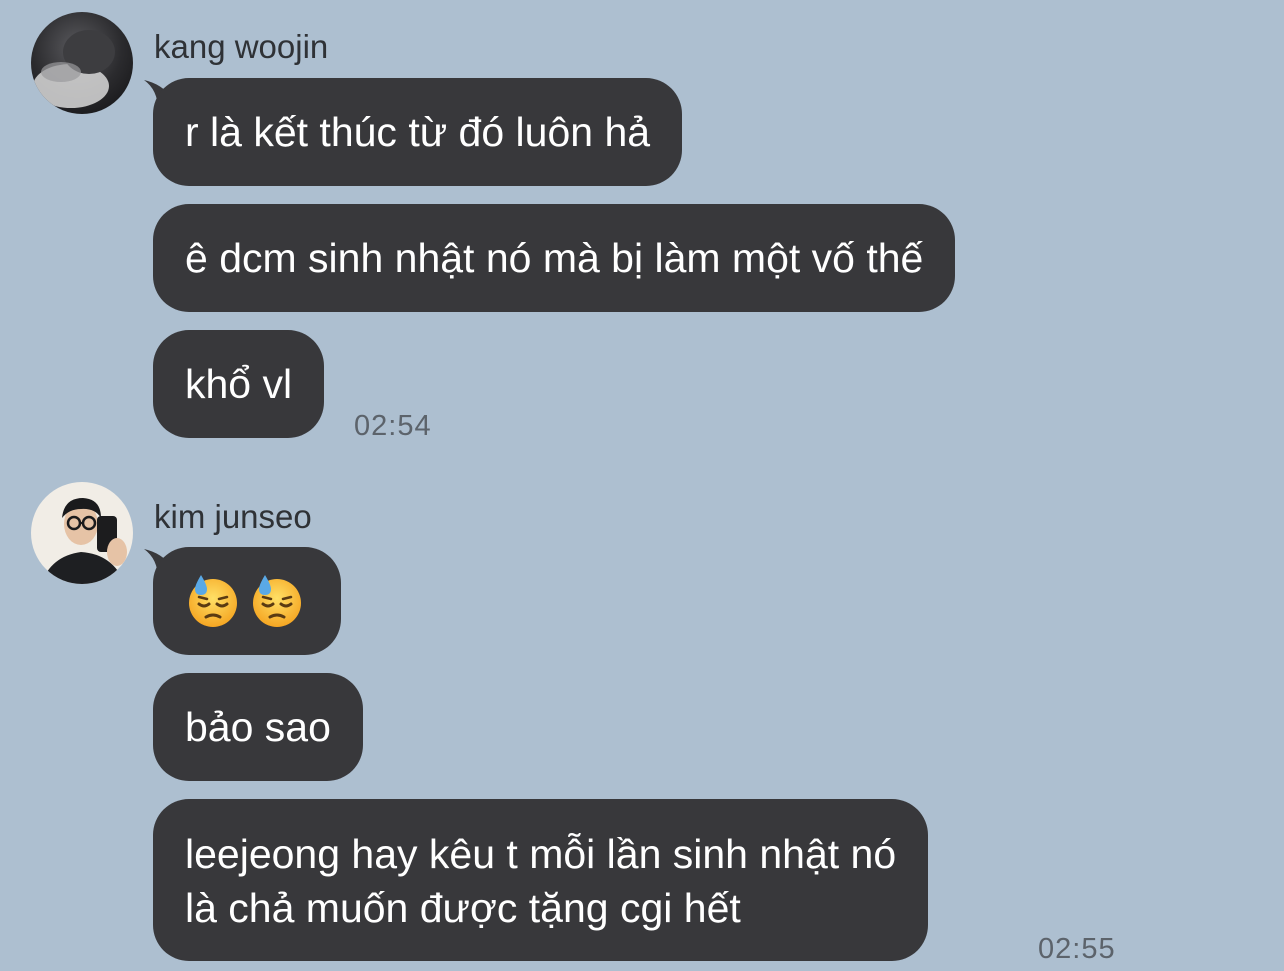 The image size is (1284, 971). I want to click on message-bubble: ê dcm sinh nhật nó mà bị làm một vố thế, so click(554, 258).